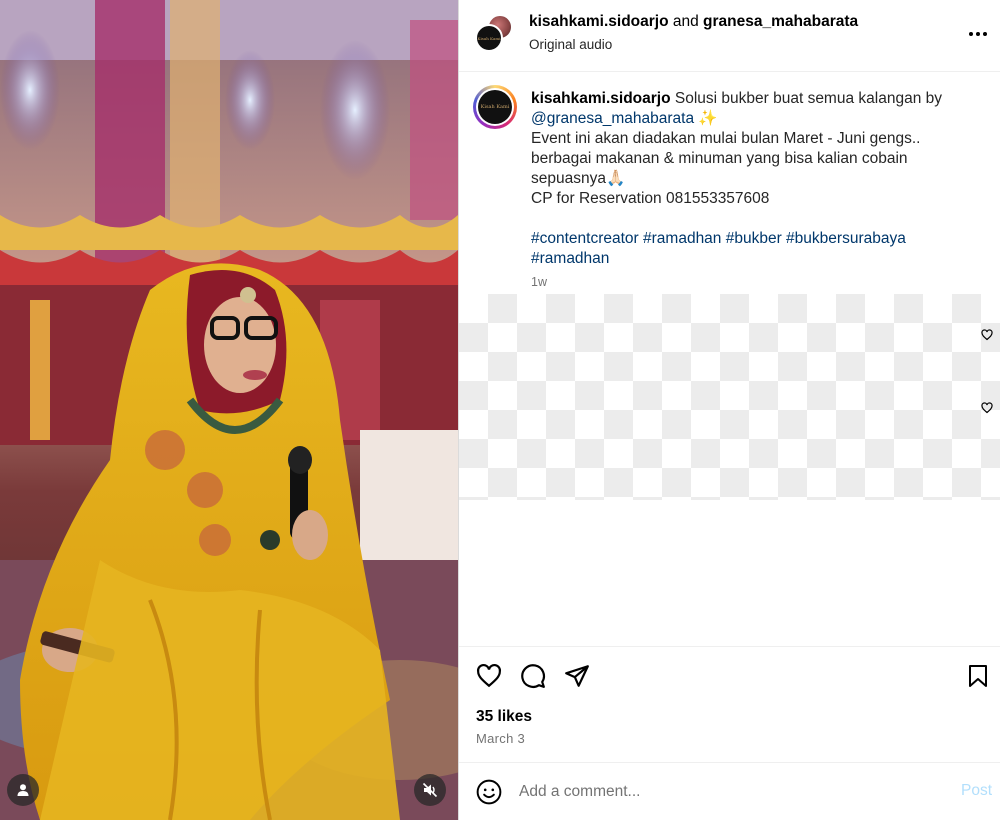 This screenshot has width=1000, height=820. Describe the element at coordinates (780, 21) in the screenshot. I see `author-link-2: granesa_mahabarata` at that location.